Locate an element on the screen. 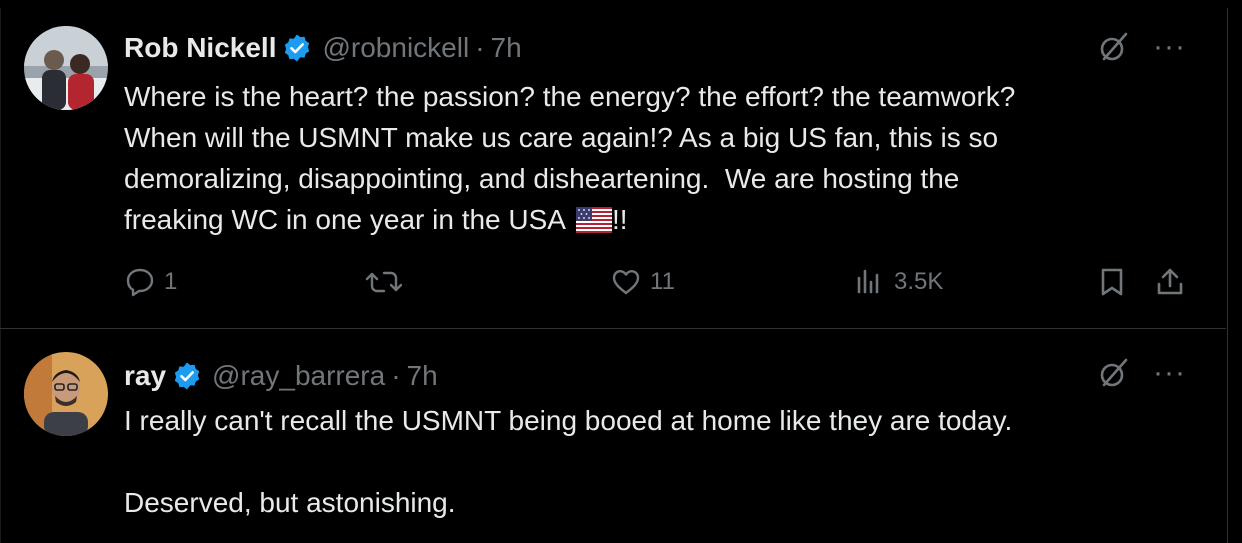 The image size is (1242, 543). author-name: ray is located at coordinates (145, 376).